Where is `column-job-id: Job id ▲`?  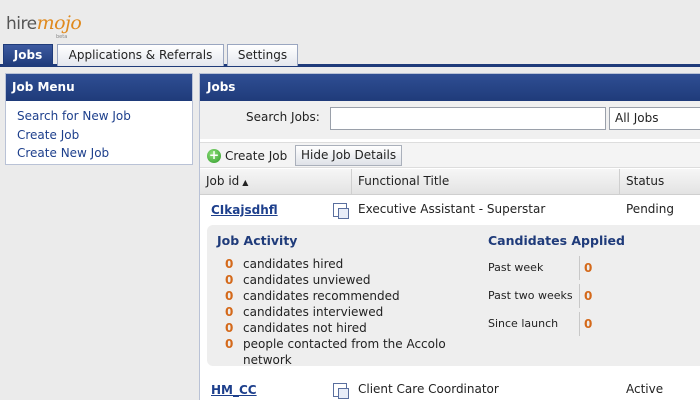 column-job-id: Job id ▲ is located at coordinates (276, 181).